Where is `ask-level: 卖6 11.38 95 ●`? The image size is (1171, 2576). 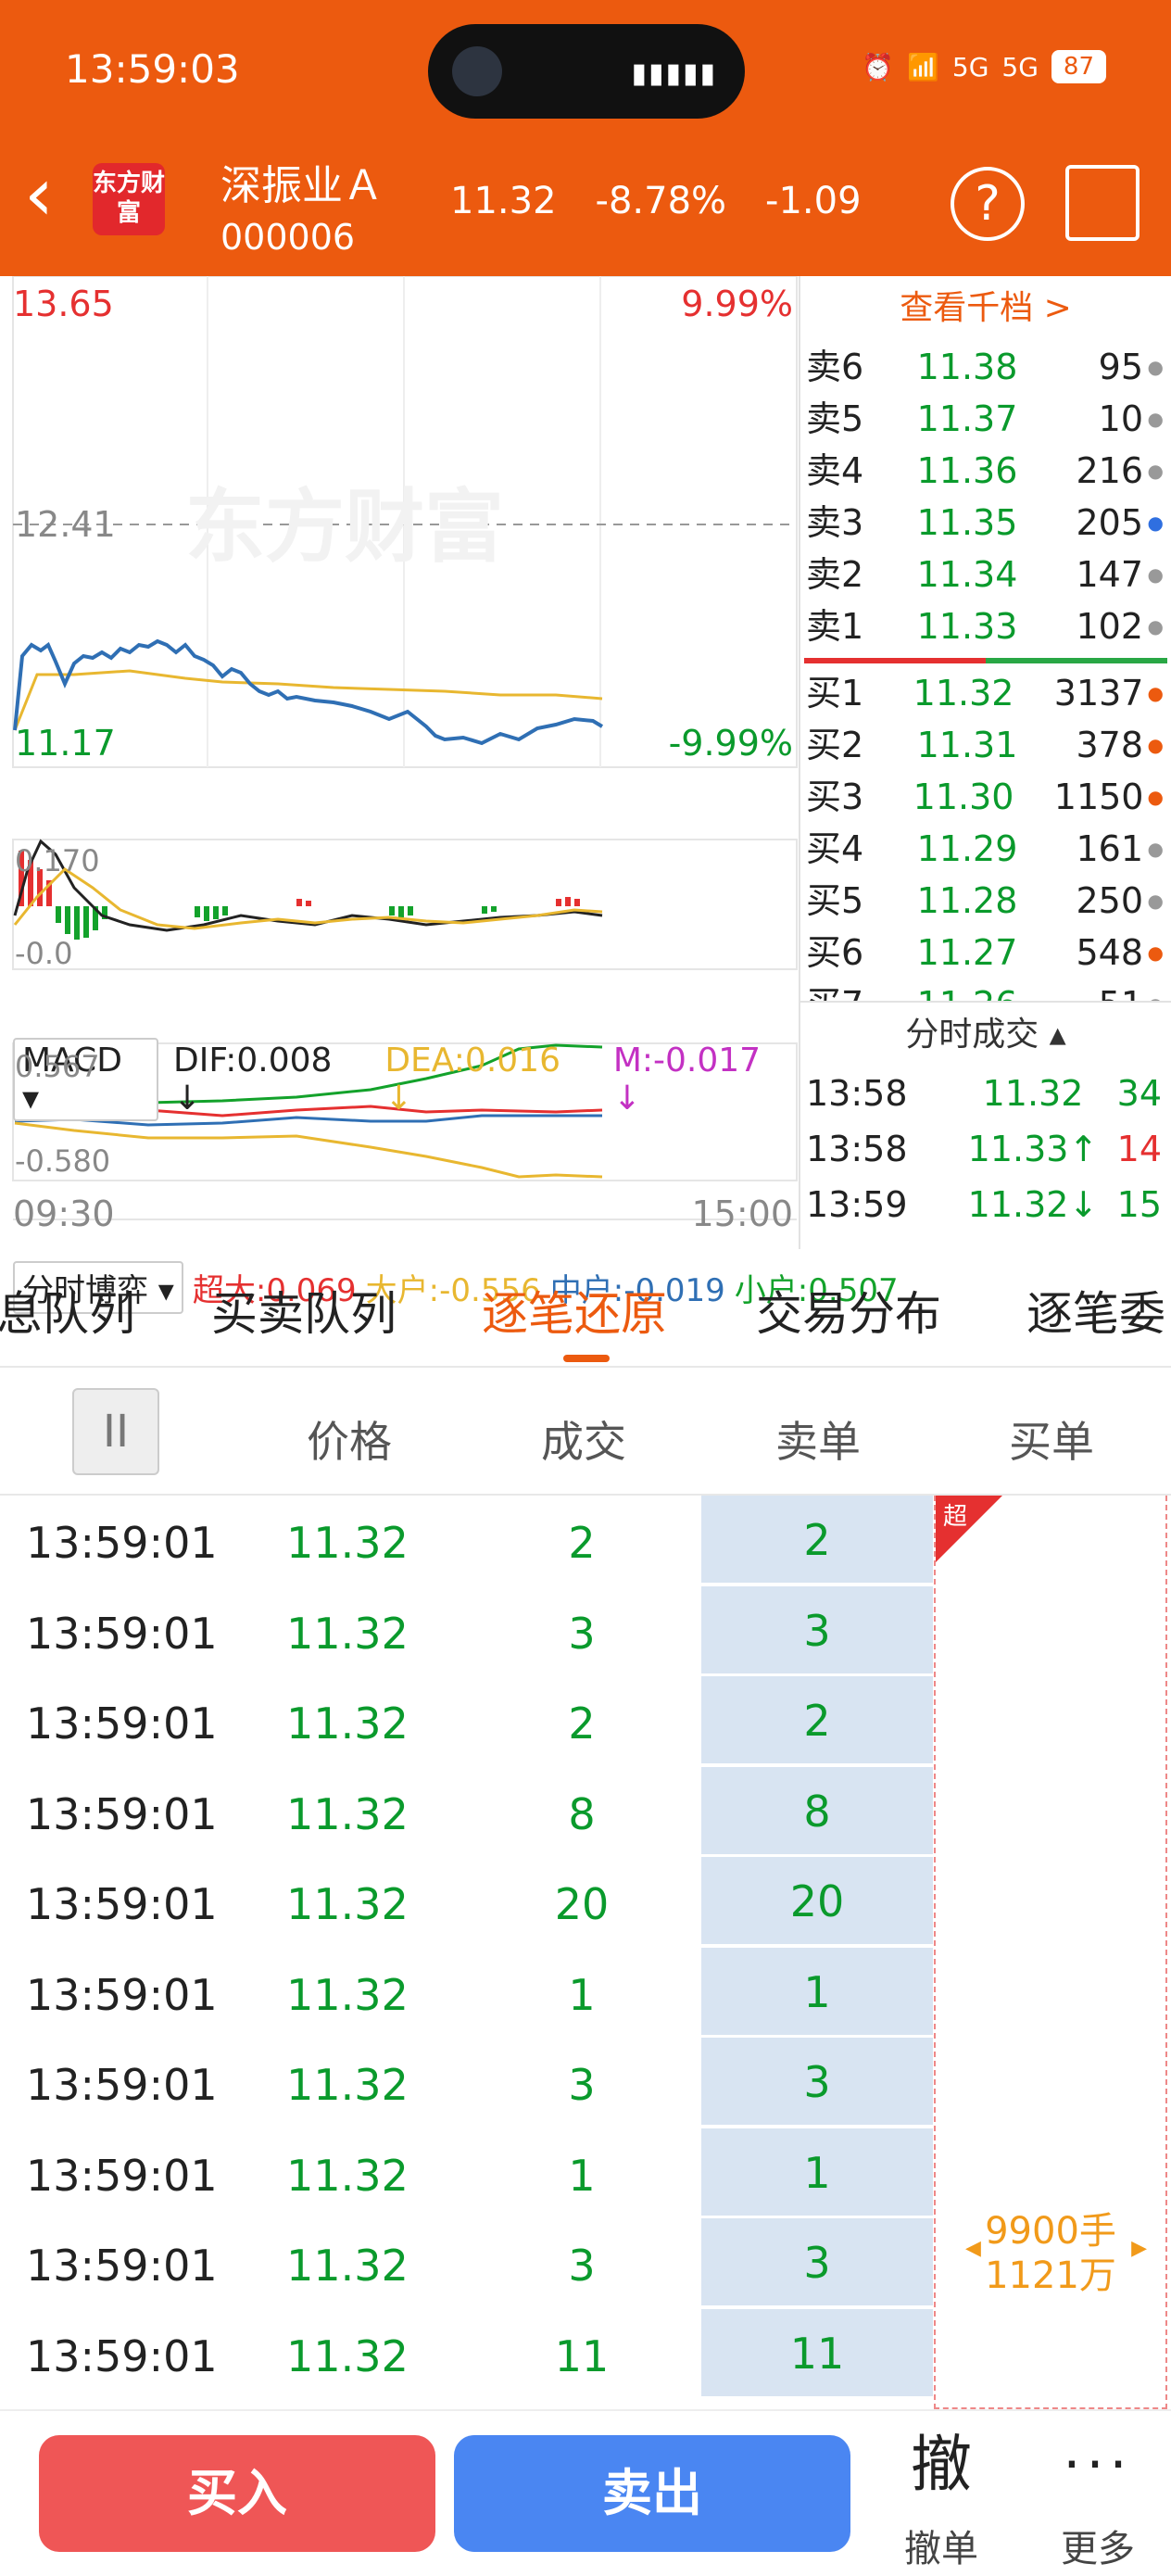 ask-level: 卖6 11.38 95 ● is located at coordinates (986, 367).